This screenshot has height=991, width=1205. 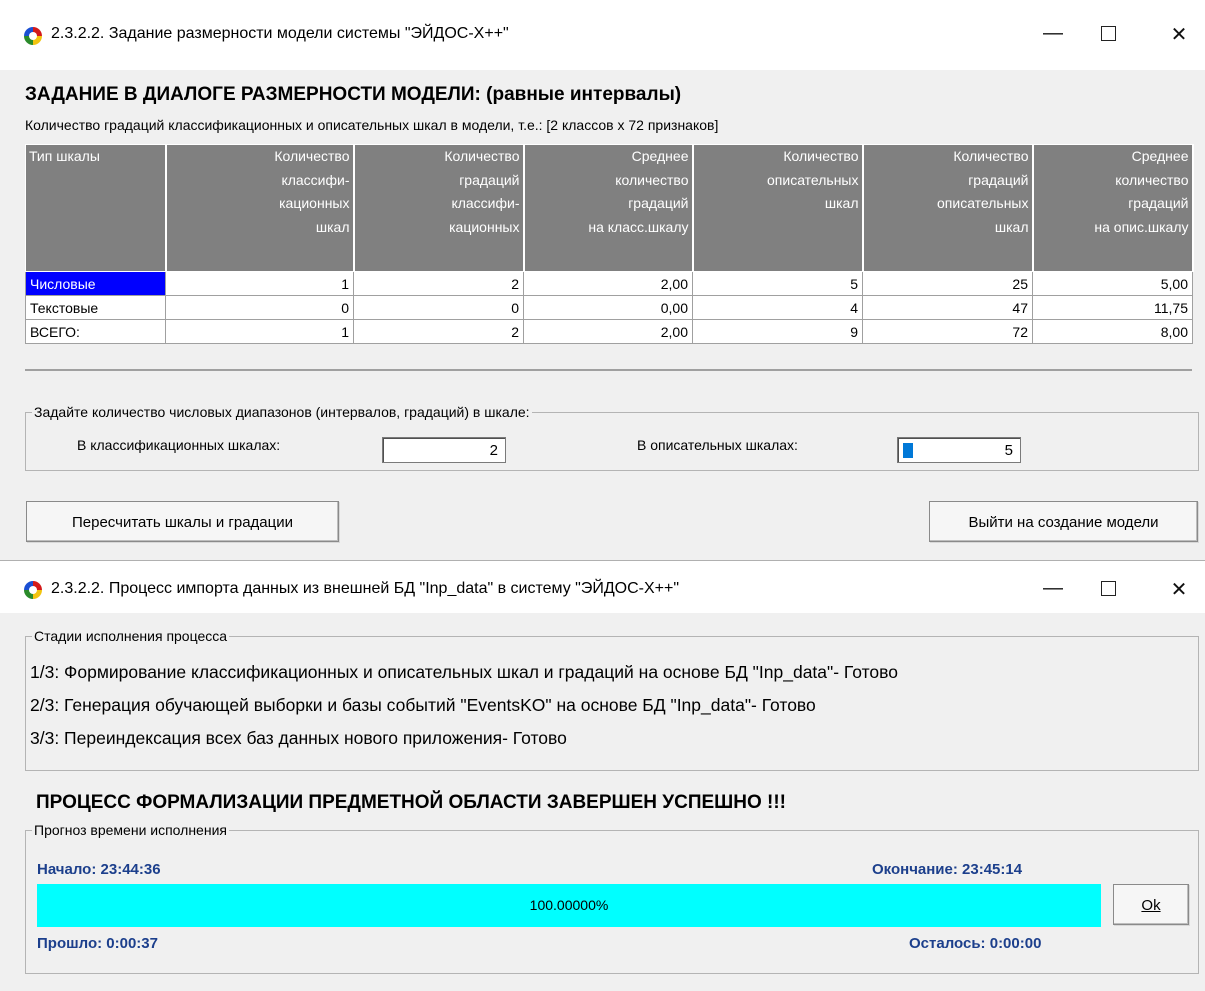 What do you see at coordinates (1008, 450) in the screenshot?
I see `desc-scales-value: 5` at bounding box center [1008, 450].